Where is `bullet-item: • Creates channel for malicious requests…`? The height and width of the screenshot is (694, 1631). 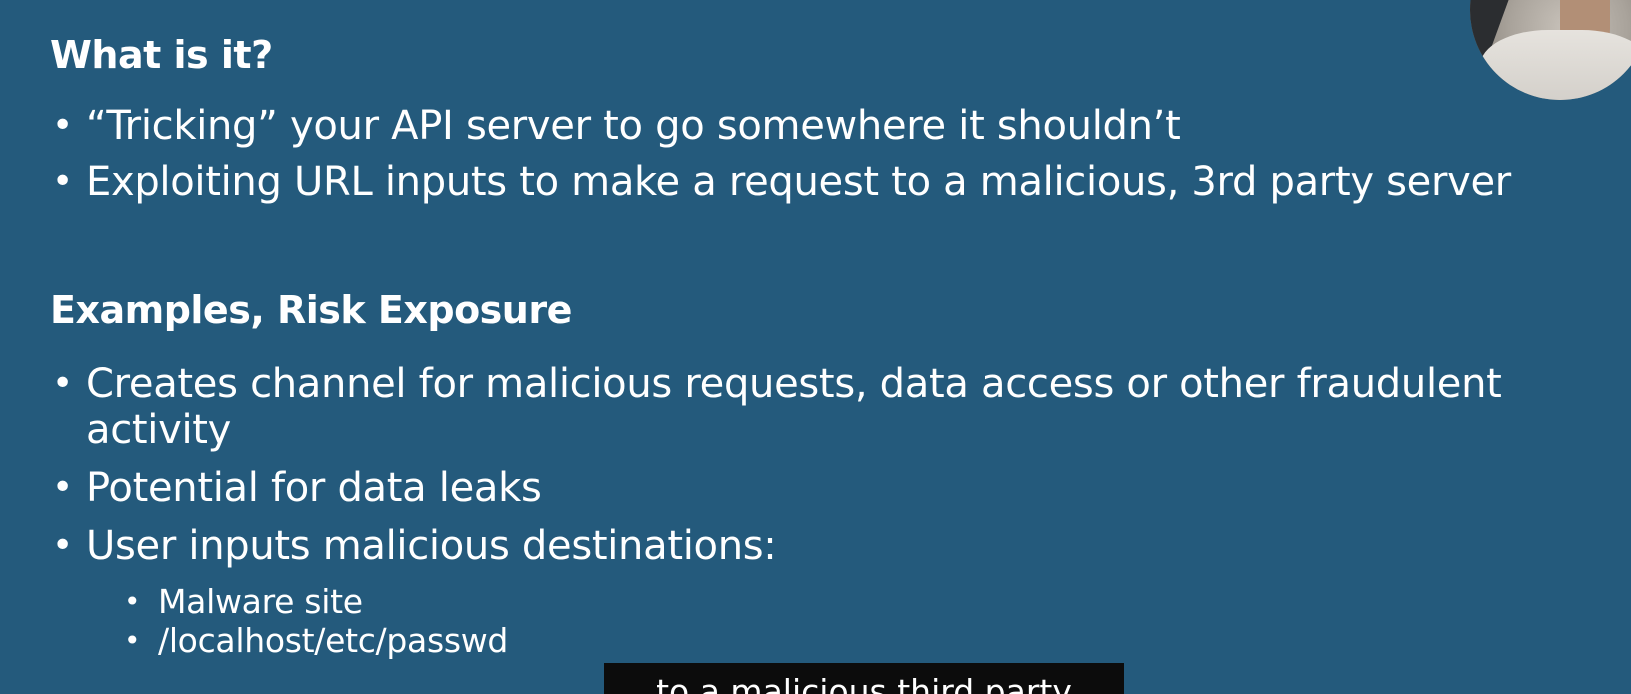 bullet-item: • Creates channel for malicious requests… is located at coordinates (837, 407).